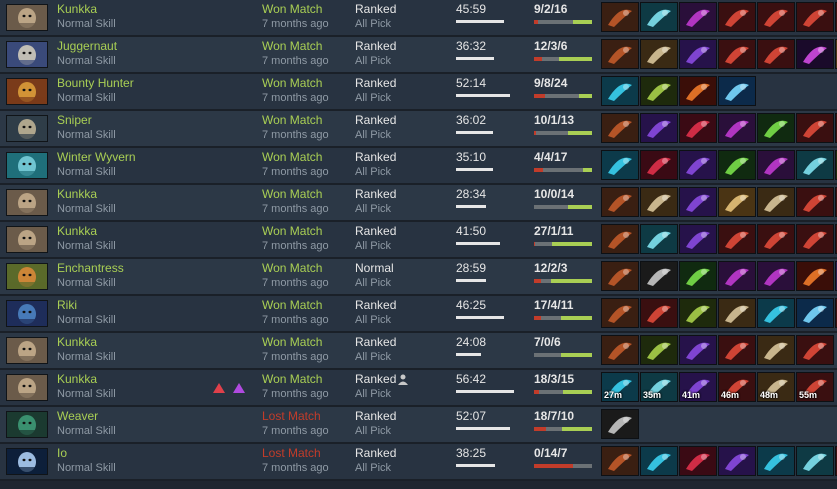 Image resolution: width=837 pixels, height=489 pixels. What do you see at coordinates (62, 453) in the screenshot?
I see `hero-name: Io` at bounding box center [62, 453].